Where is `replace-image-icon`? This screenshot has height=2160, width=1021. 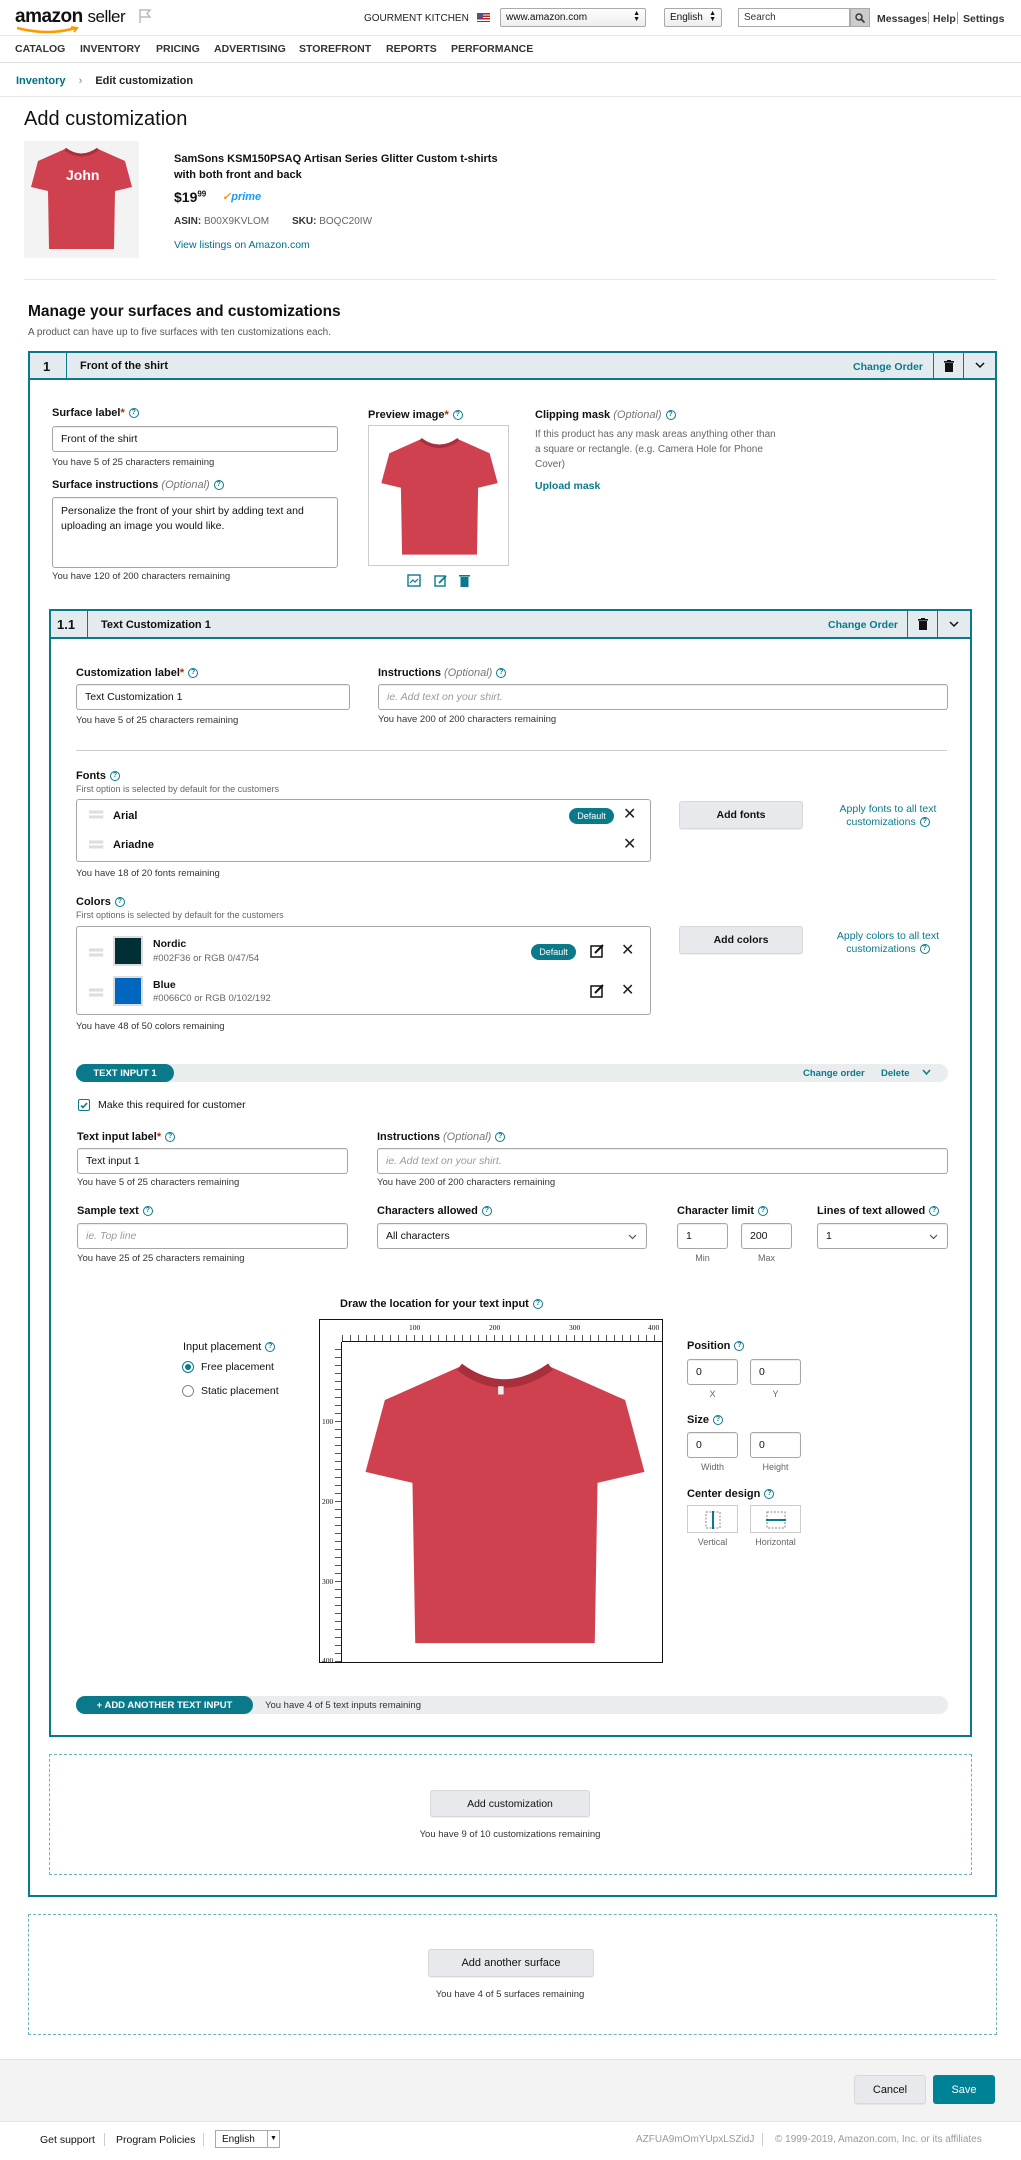 replace-image-icon is located at coordinates (414, 580).